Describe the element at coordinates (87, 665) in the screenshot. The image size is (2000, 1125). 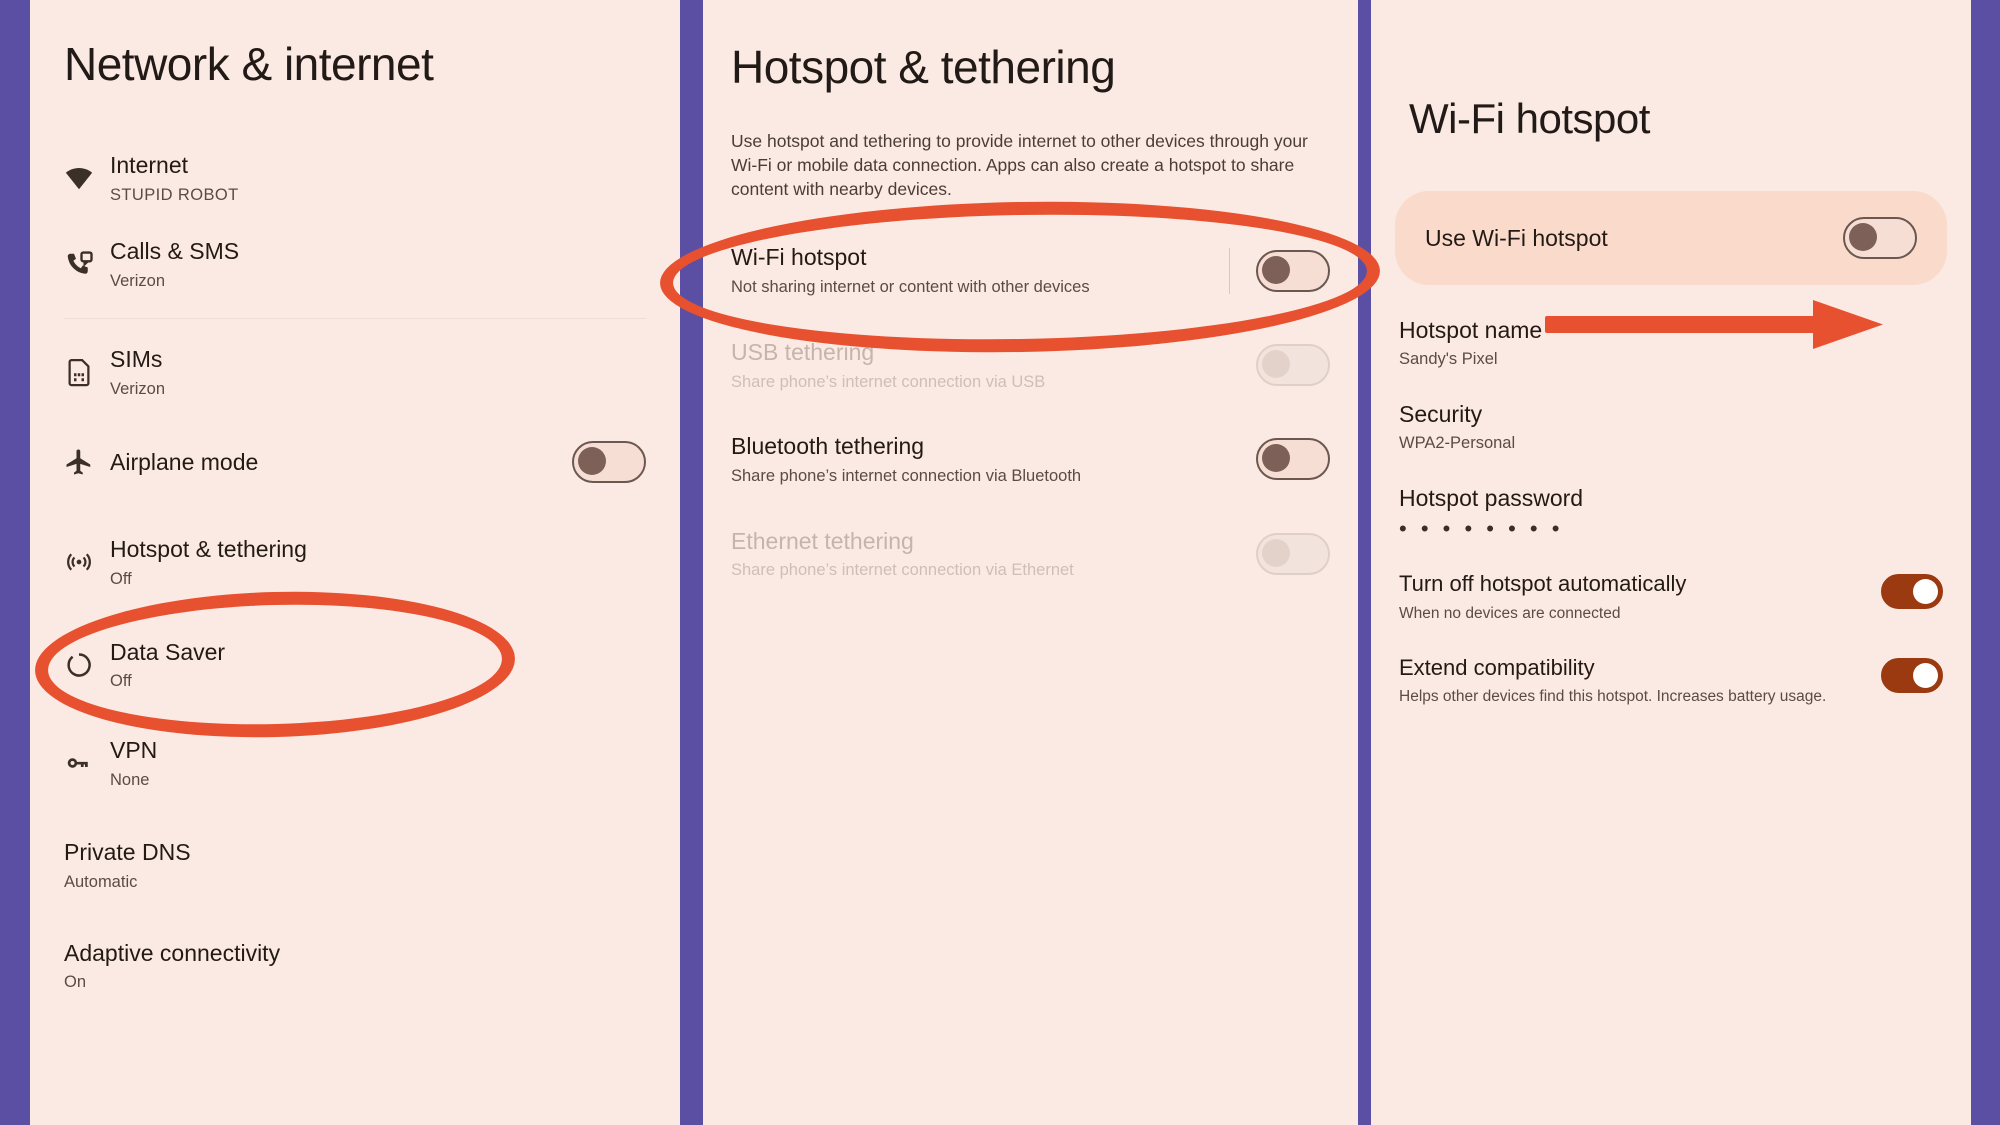
I see `data-saver-icon` at that location.